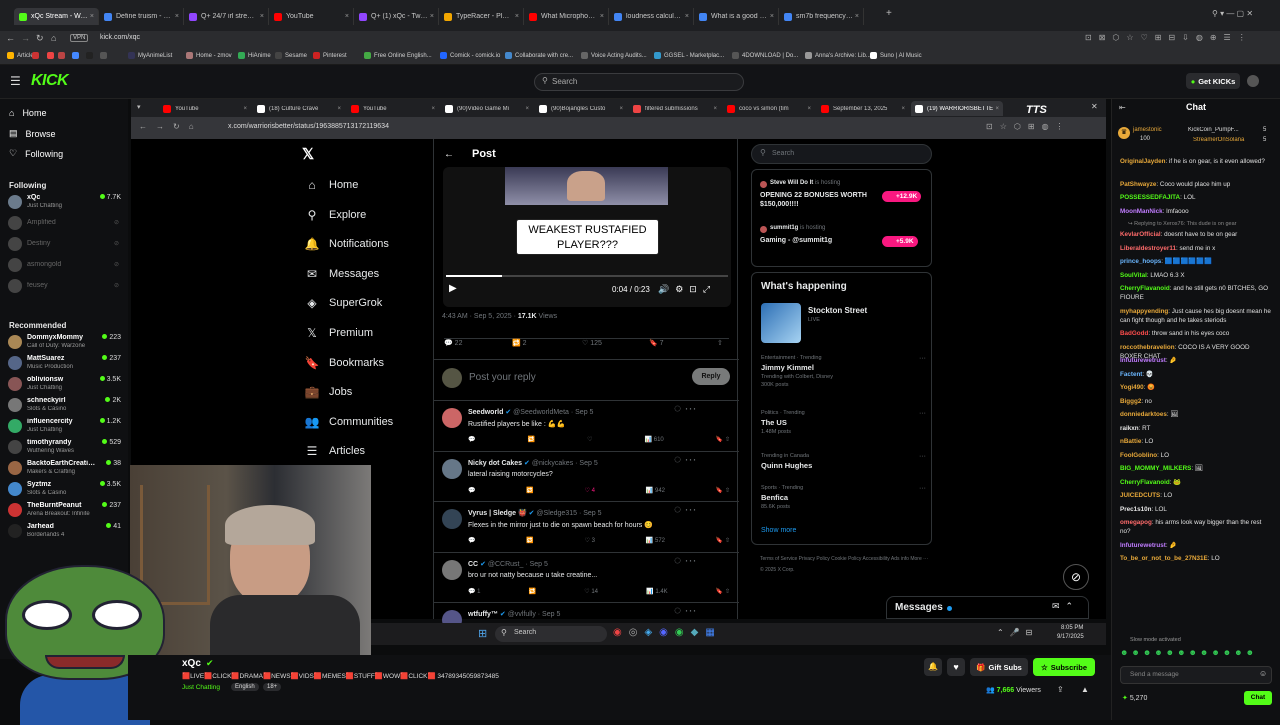  What do you see at coordinates (65, 448) in the screenshot?
I see `sidebar-channel: timothyrandy Wuthering Waves 529` at bounding box center [65, 448].